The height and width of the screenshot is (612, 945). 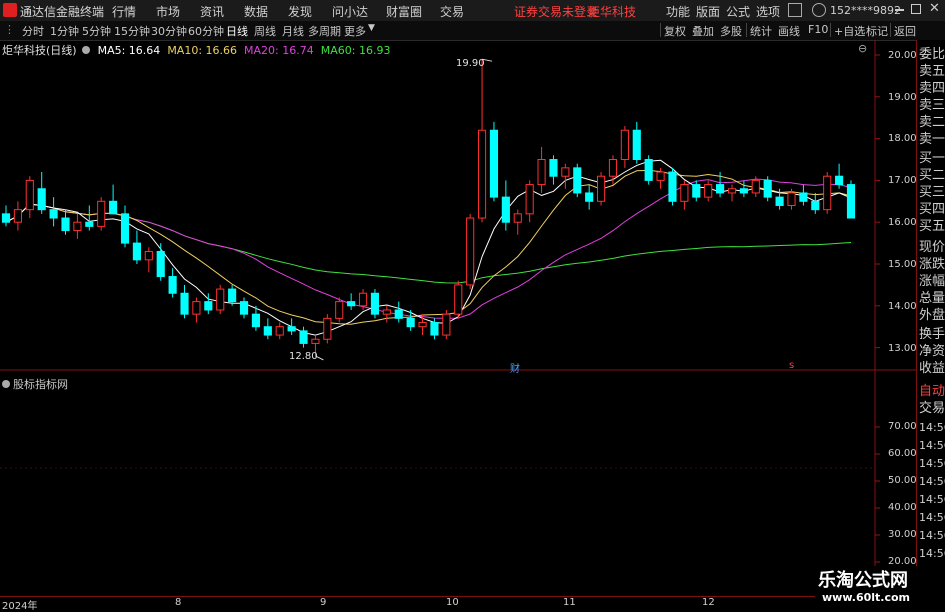 I want to click on tab-period-15min: 15分钟, so click(x=132, y=31).